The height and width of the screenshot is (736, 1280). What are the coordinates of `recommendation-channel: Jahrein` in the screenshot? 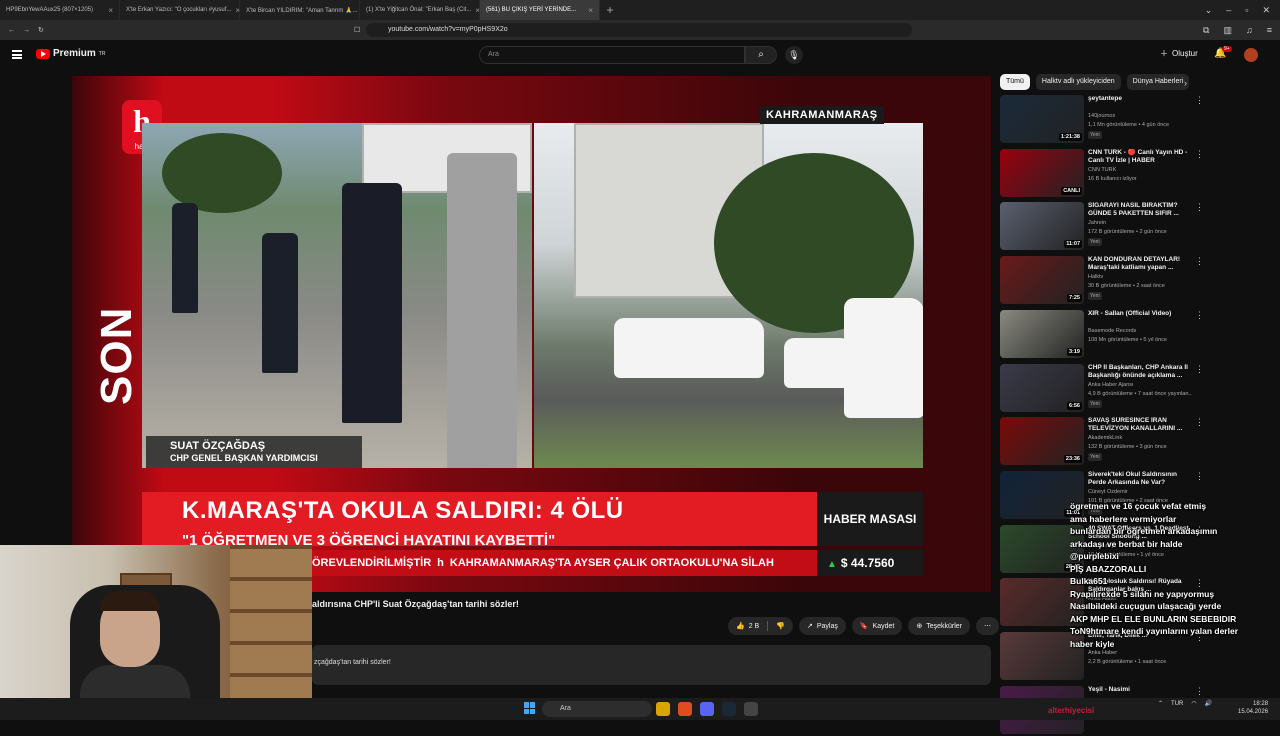 It's located at (1140, 223).